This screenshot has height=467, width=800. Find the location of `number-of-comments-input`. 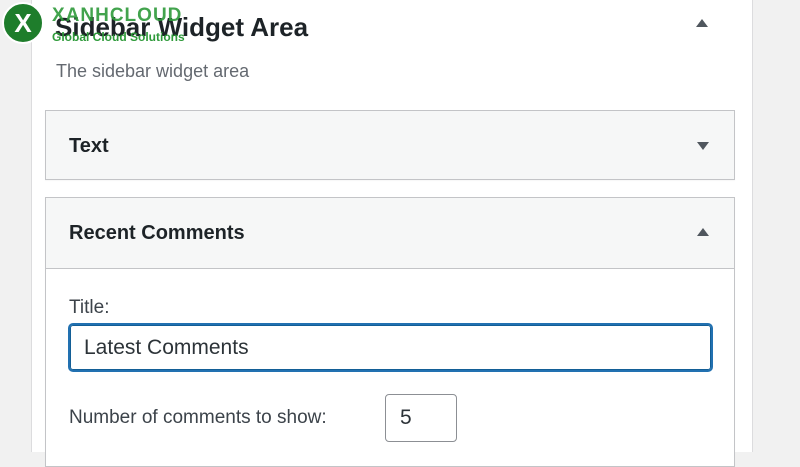

number-of-comments-input is located at coordinates (421, 418).